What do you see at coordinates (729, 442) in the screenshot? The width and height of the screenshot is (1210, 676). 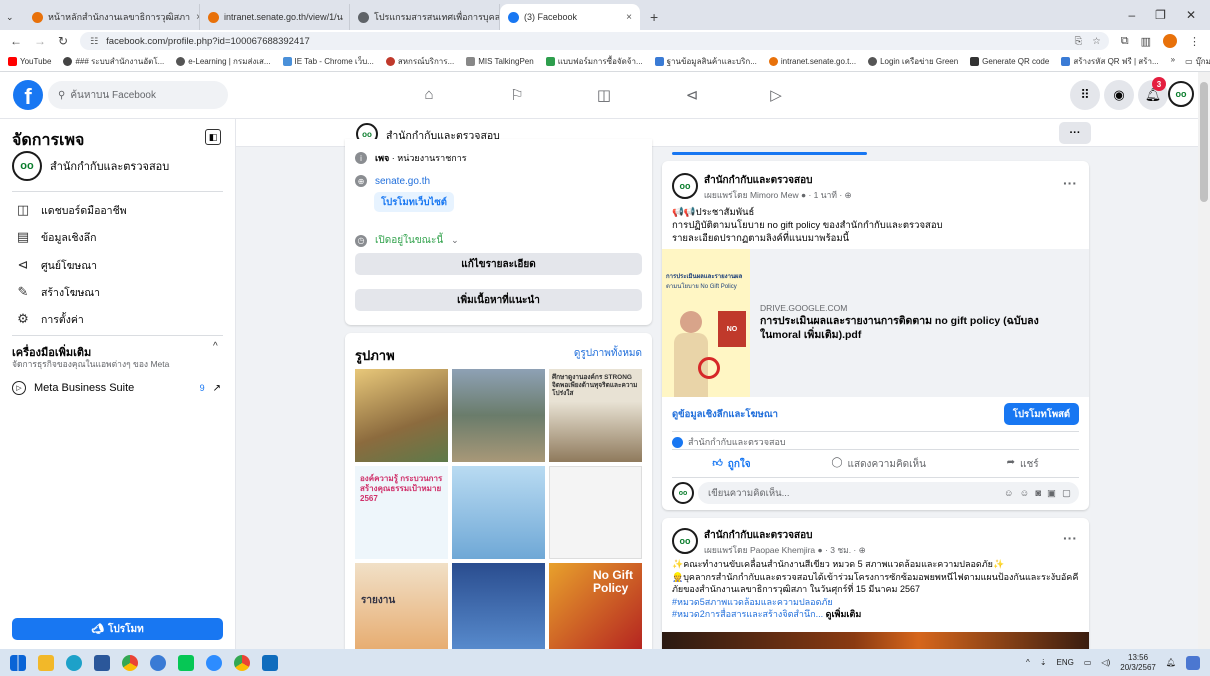 I see `reactions-row: สำนักกำกับและตรวจสอบ` at bounding box center [729, 442].